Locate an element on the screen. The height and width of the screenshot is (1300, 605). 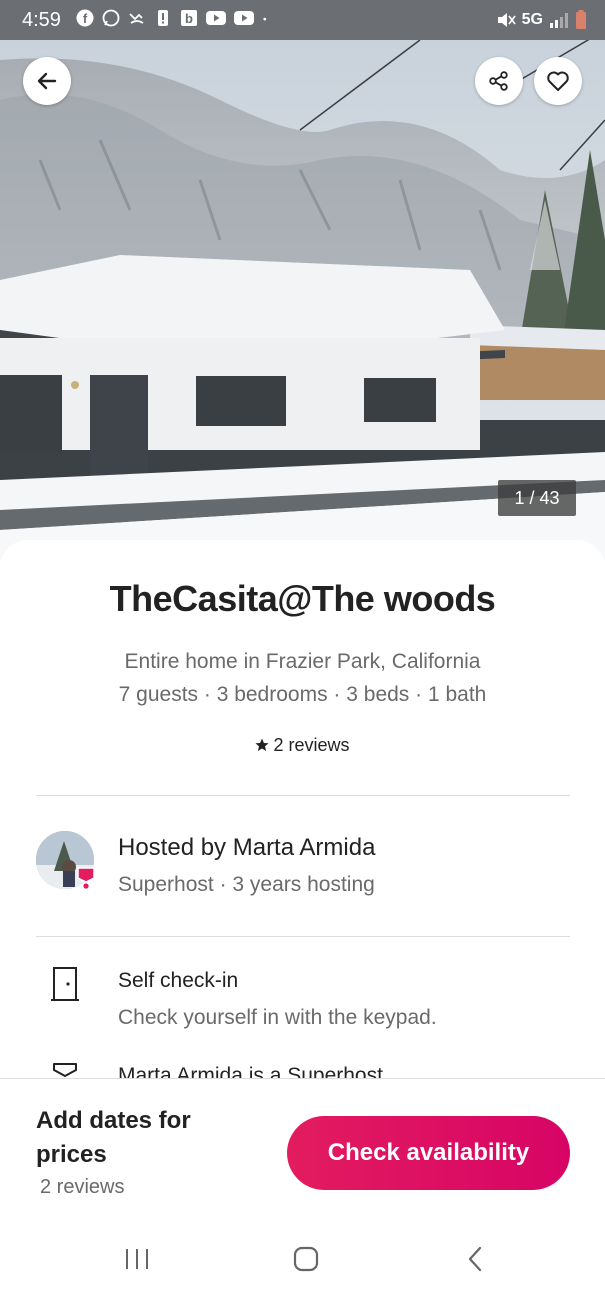
svg-text: f is located at coordinates (85, 18).